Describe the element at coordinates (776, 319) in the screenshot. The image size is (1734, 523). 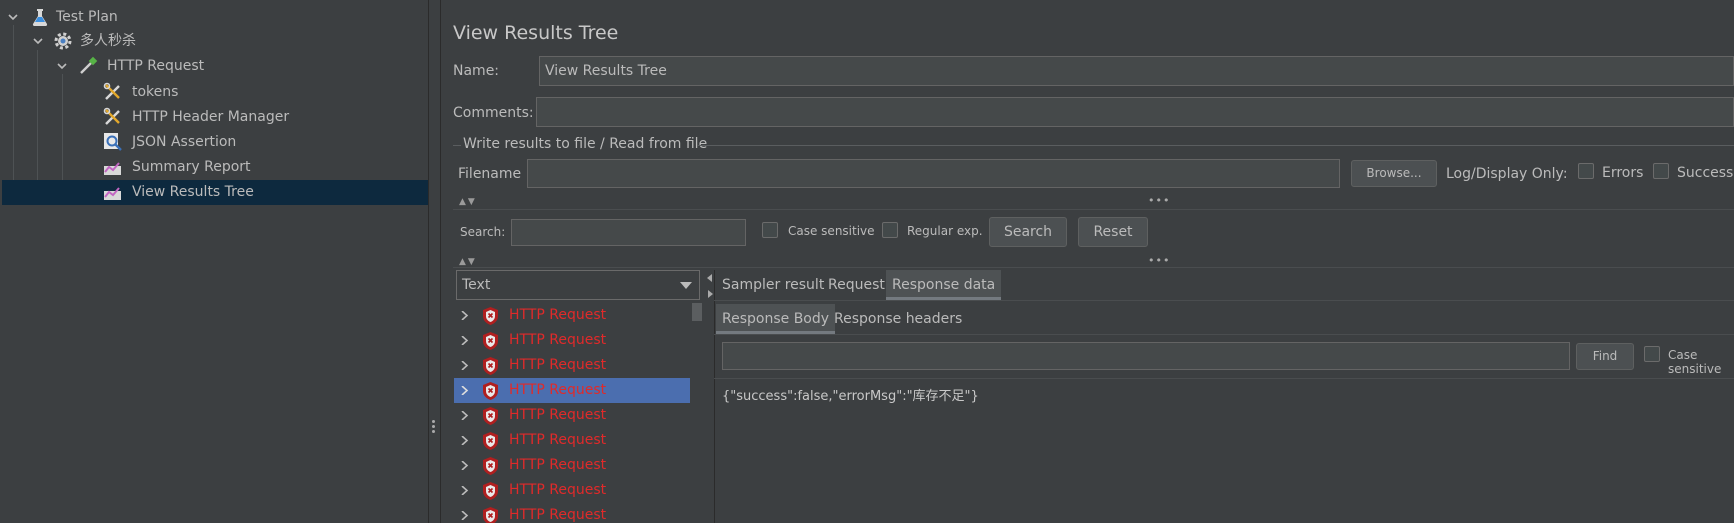
I see `subtab-response-body: Response Body` at that location.